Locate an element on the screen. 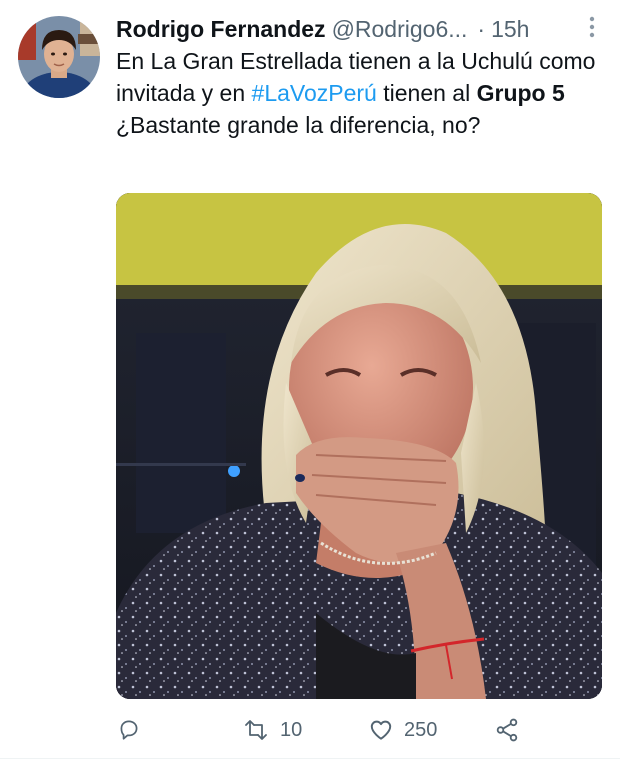 This screenshot has height=762, width=620. reply-icon is located at coordinates (129, 730).